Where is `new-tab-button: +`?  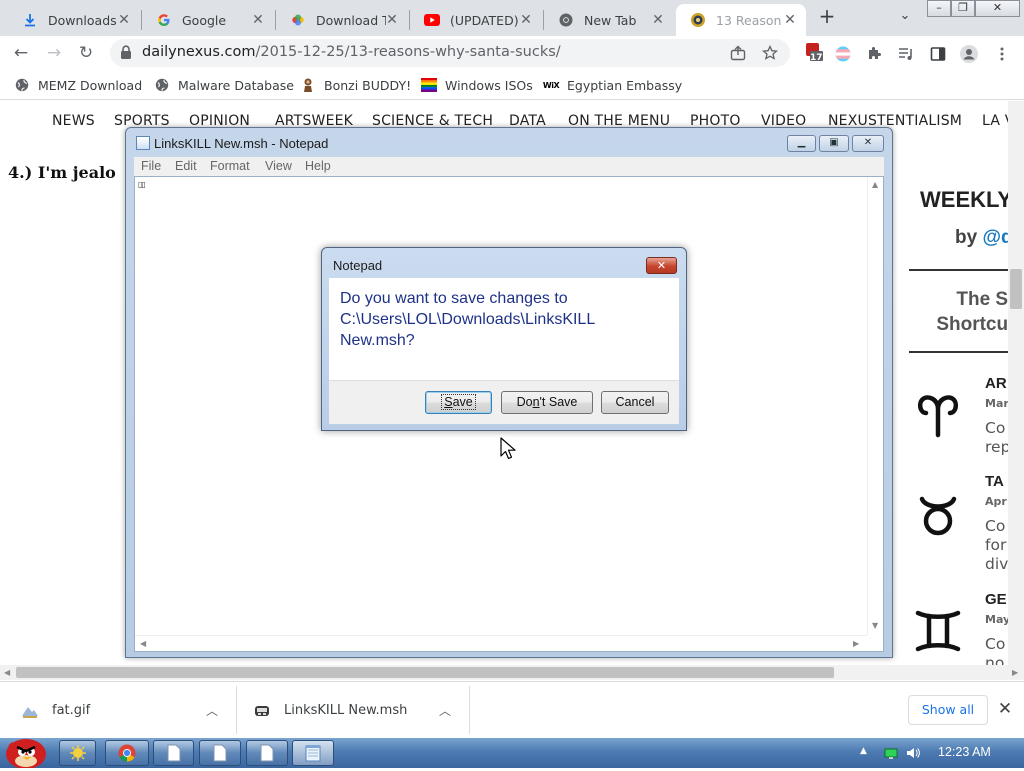
new-tab-button: + is located at coordinates (827, 17).